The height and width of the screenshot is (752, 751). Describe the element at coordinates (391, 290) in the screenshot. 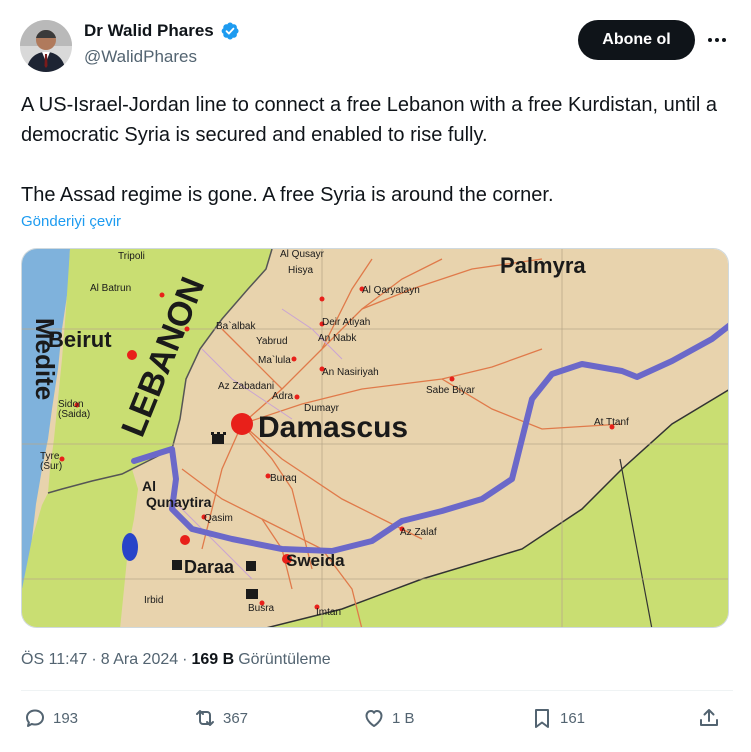

I see `map-label-qaryatayn: Al Qaryatayn` at that location.